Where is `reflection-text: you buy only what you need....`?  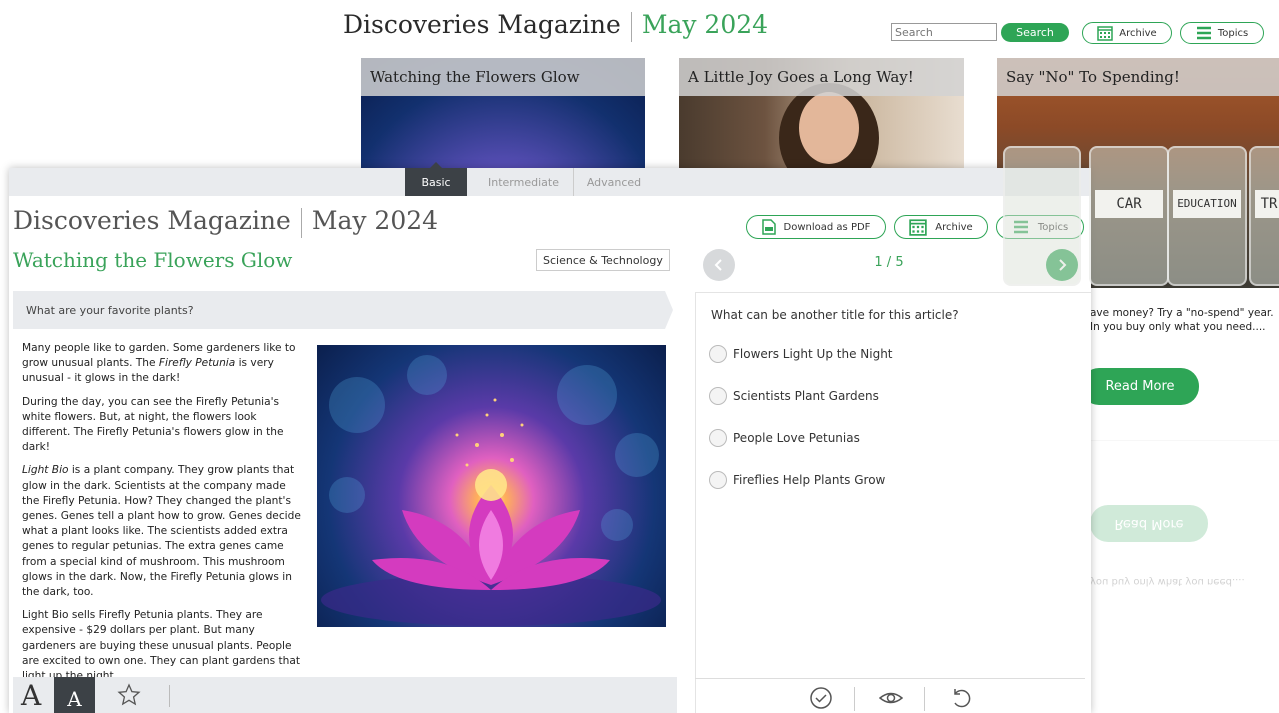 reflection-text: you buy only what you need.... is located at coordinates (1167, 581).